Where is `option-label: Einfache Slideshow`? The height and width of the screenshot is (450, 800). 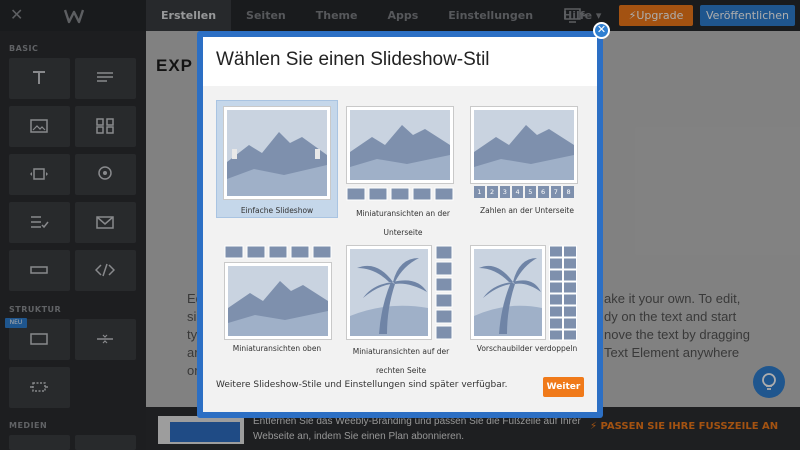
option-label: Einfache Slideshow is located at coordinates (277, 210).